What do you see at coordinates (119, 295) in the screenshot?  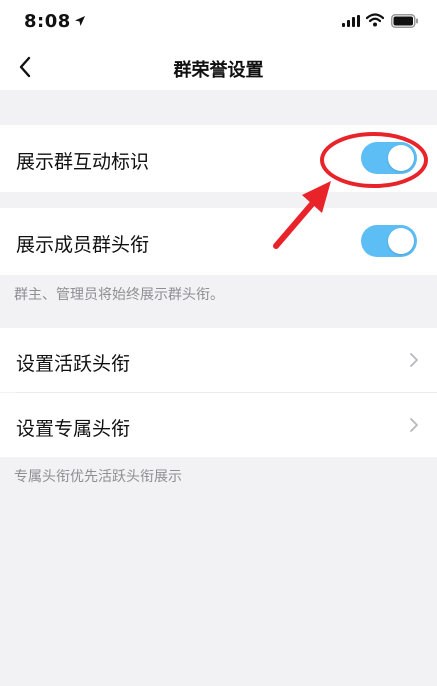 I see `title-hint: 群主、管理员将始终展示群头衔。` at bounding box center [119, 295].